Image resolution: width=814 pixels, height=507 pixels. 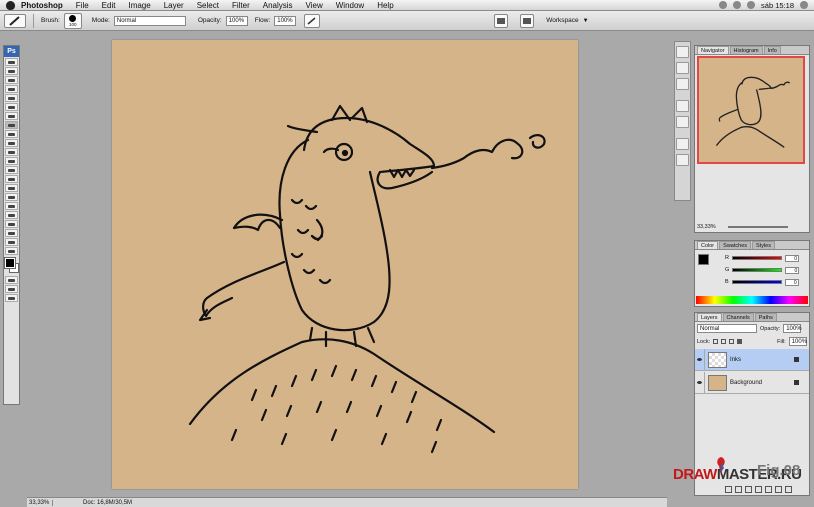 I want to click on menu-image: Image, so click(x=139, y=5).